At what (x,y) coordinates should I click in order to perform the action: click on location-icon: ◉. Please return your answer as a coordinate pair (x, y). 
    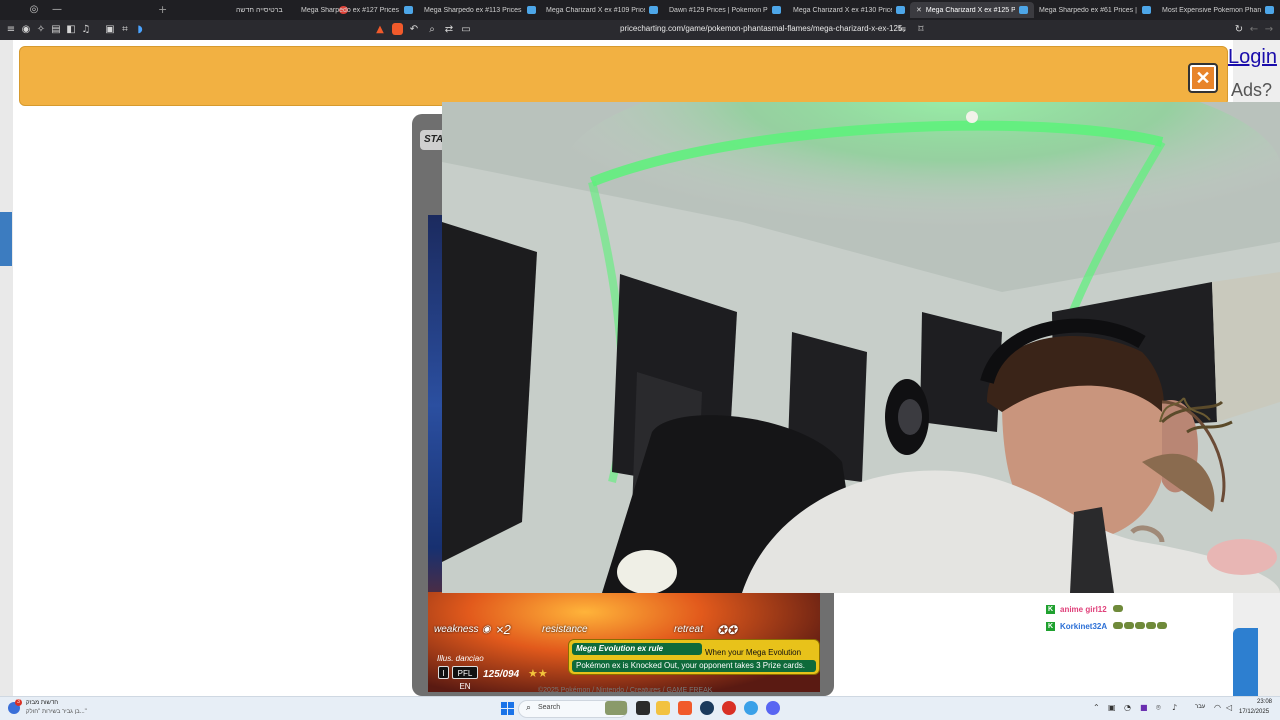
    Looking at the image, I should click on (26, 30).